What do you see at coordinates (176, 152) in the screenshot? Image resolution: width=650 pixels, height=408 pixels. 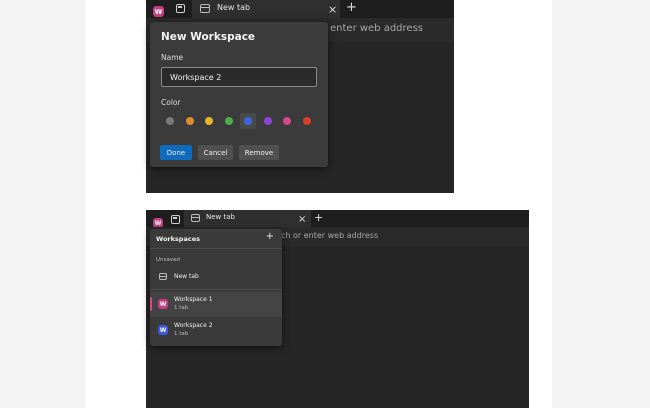 I see `done-button: Done` at bounding box center [176, 152].